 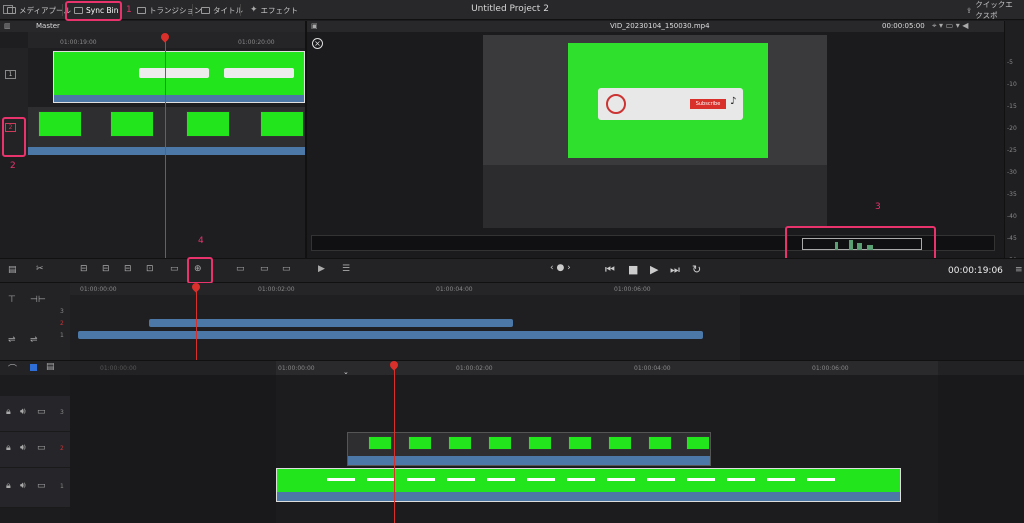 What do you see at coordinates (274, 10) in the screenshot?
I see `effects-button: ✦ エフェクト` at bounding box center [274, 10].